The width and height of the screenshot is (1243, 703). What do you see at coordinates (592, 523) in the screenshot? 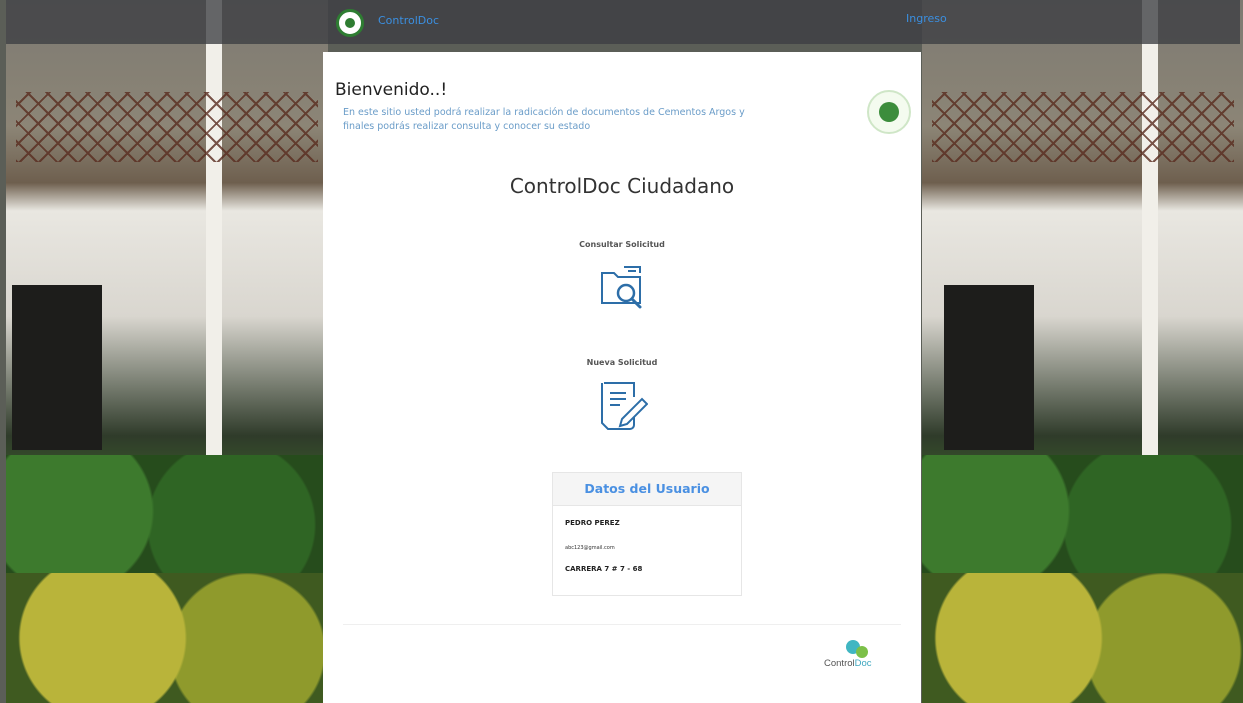
I see `user-name: PEDRO PEREZ` at bounding box center [592, 523].